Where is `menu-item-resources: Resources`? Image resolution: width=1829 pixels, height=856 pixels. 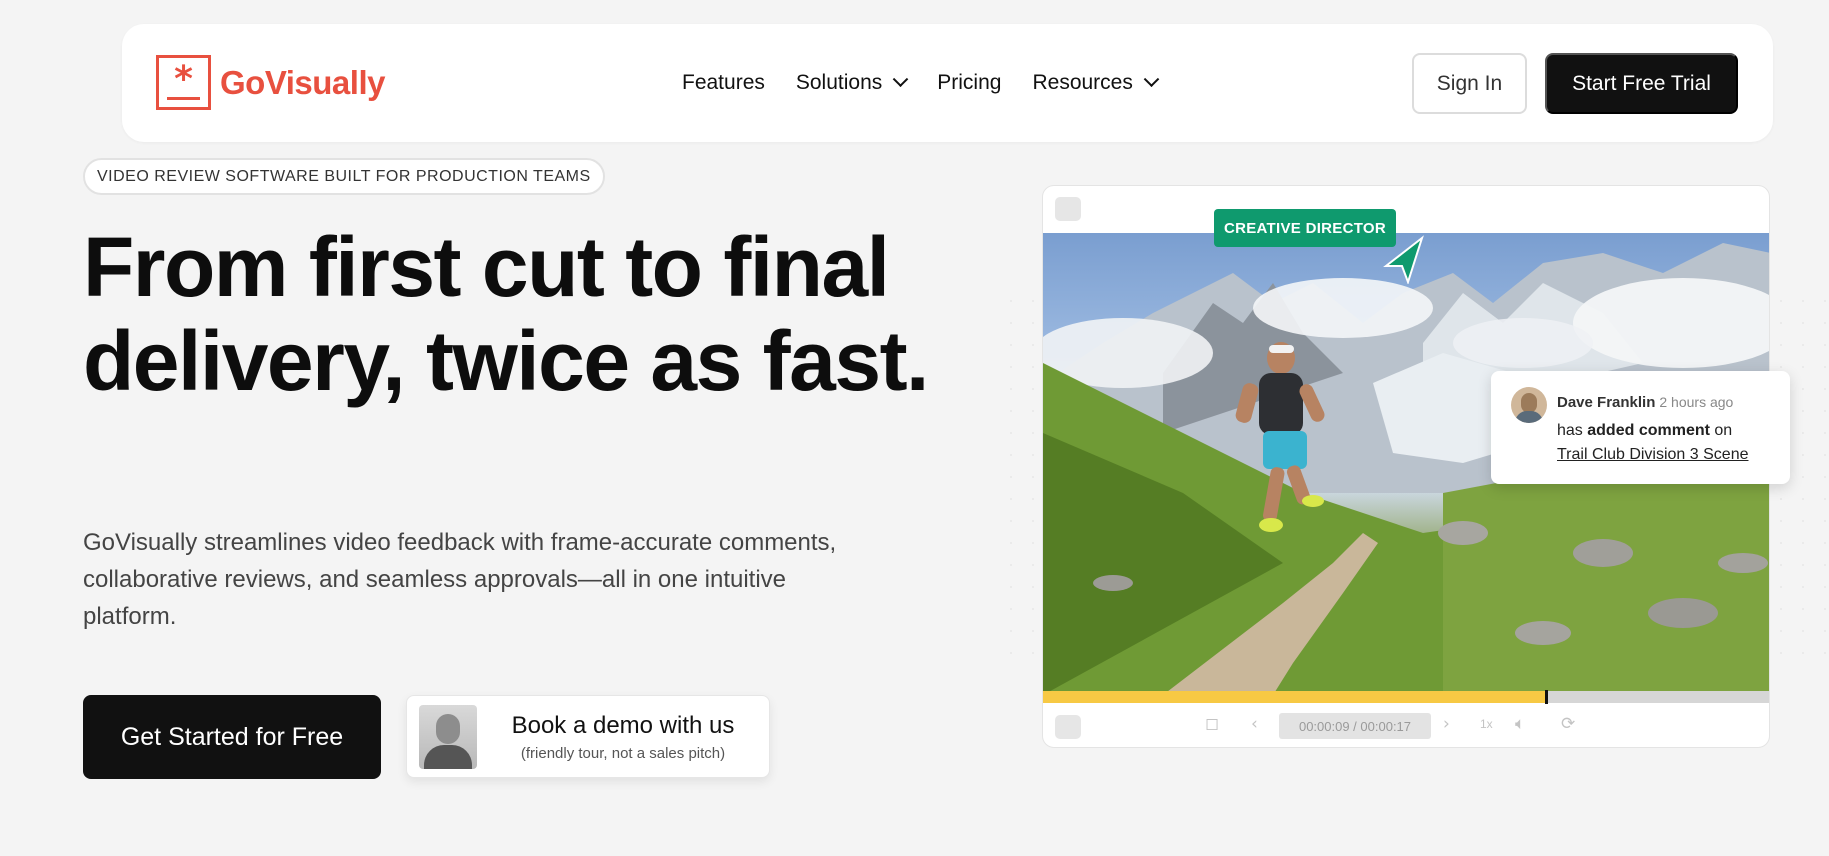 menu-item-resources: Resources is located at coordinates (1096, 82).